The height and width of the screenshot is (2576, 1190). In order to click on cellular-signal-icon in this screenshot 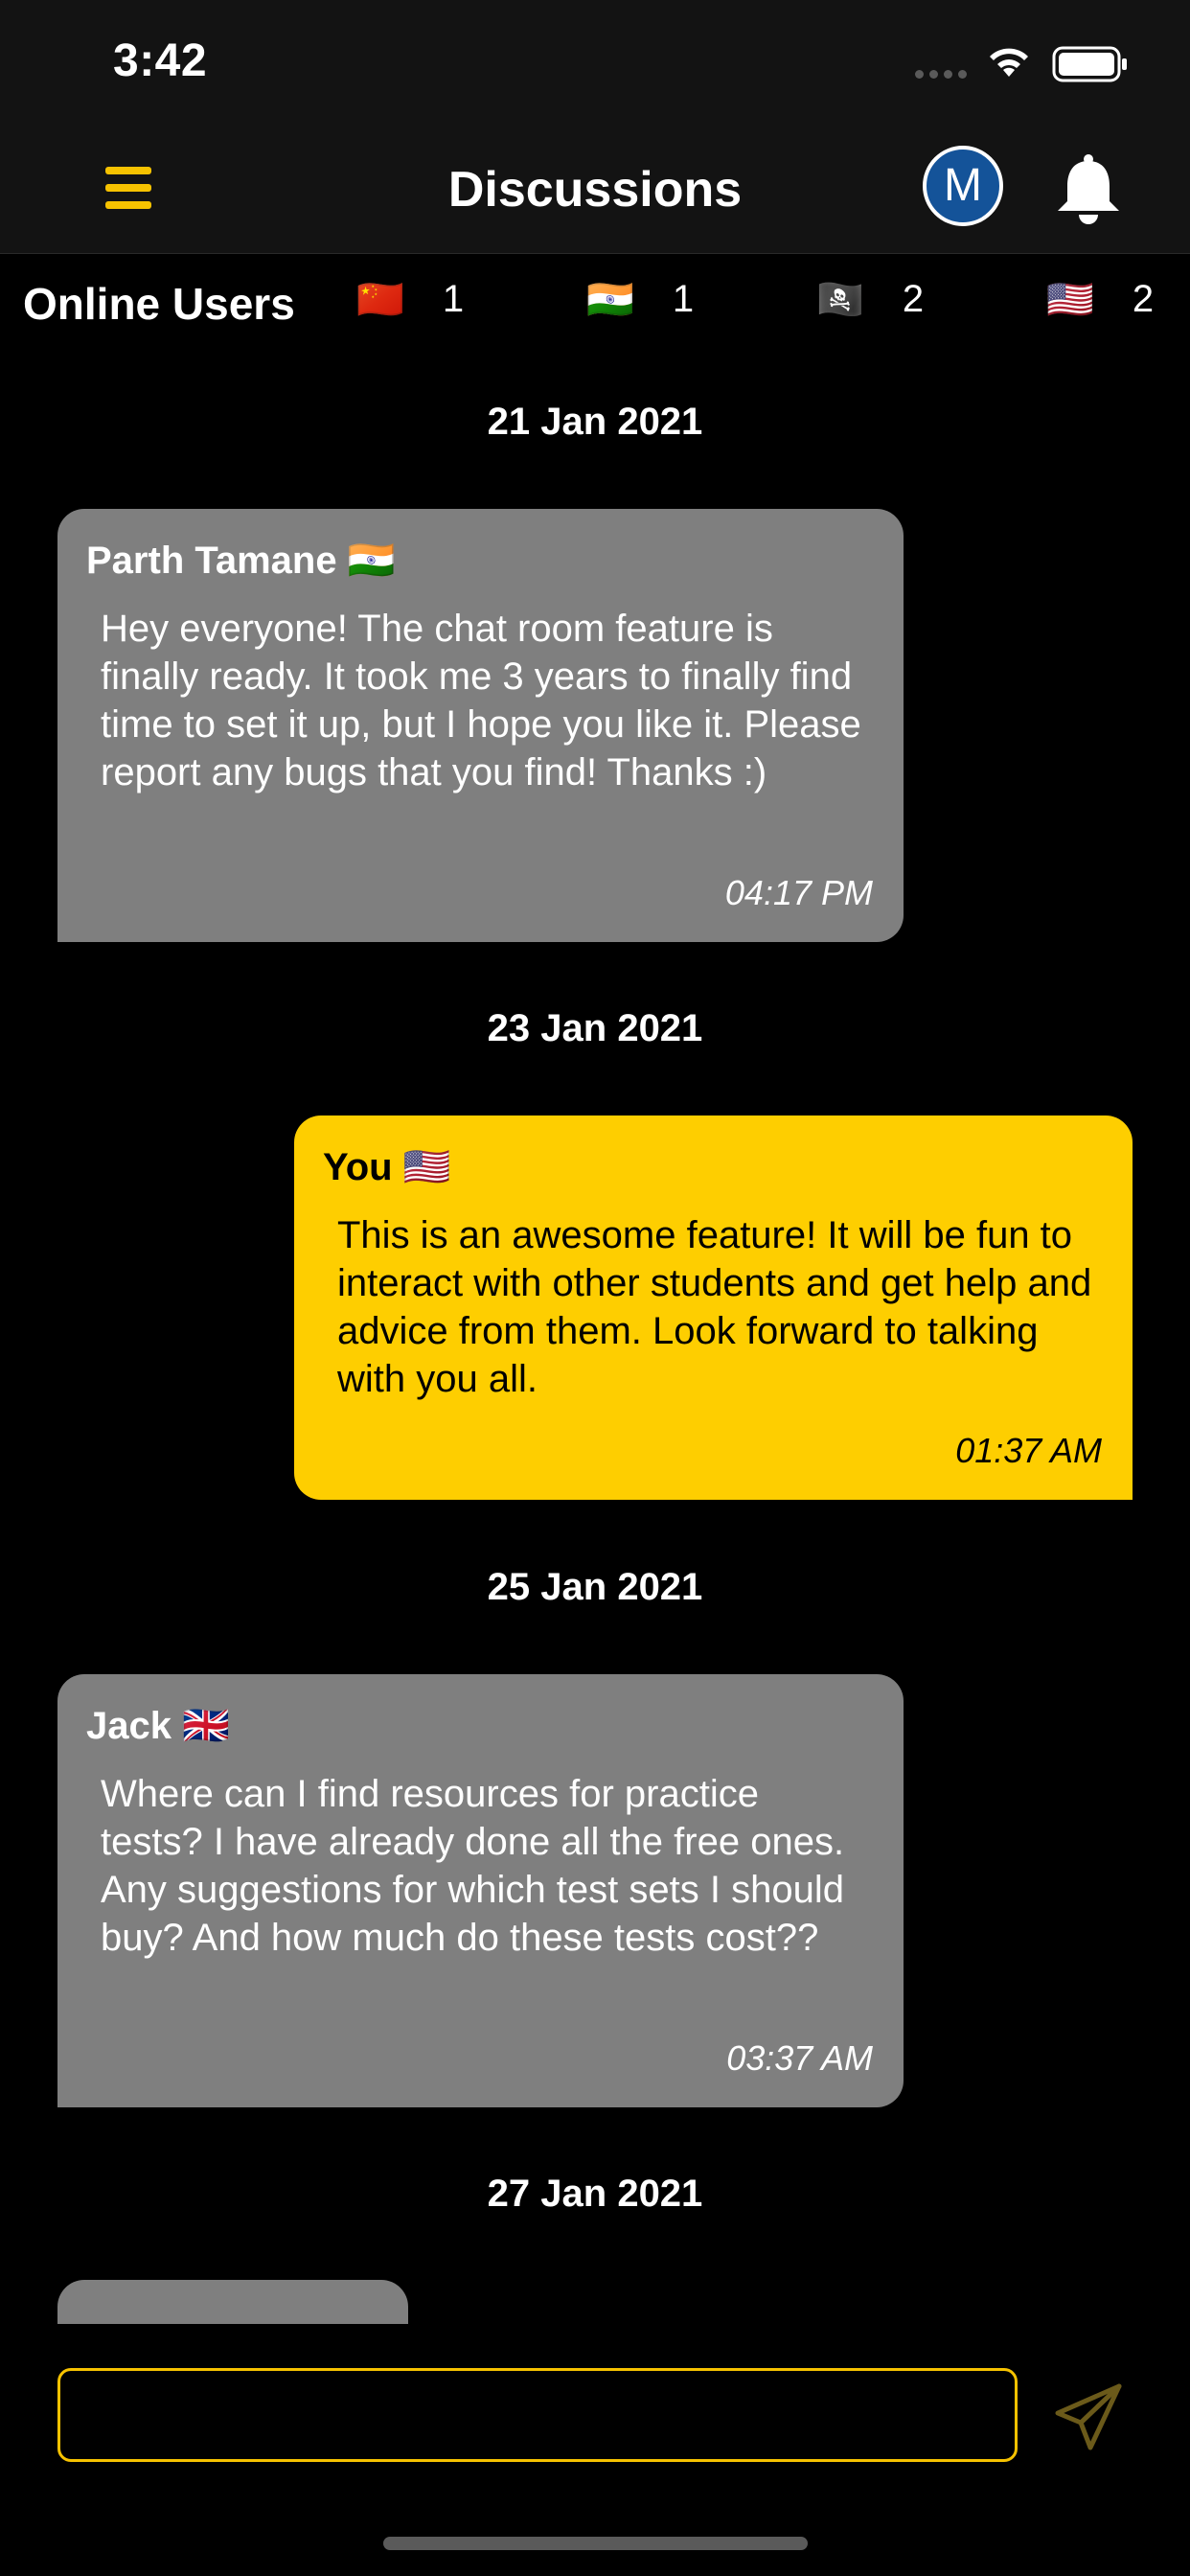, I will do `click(941, 74)`.